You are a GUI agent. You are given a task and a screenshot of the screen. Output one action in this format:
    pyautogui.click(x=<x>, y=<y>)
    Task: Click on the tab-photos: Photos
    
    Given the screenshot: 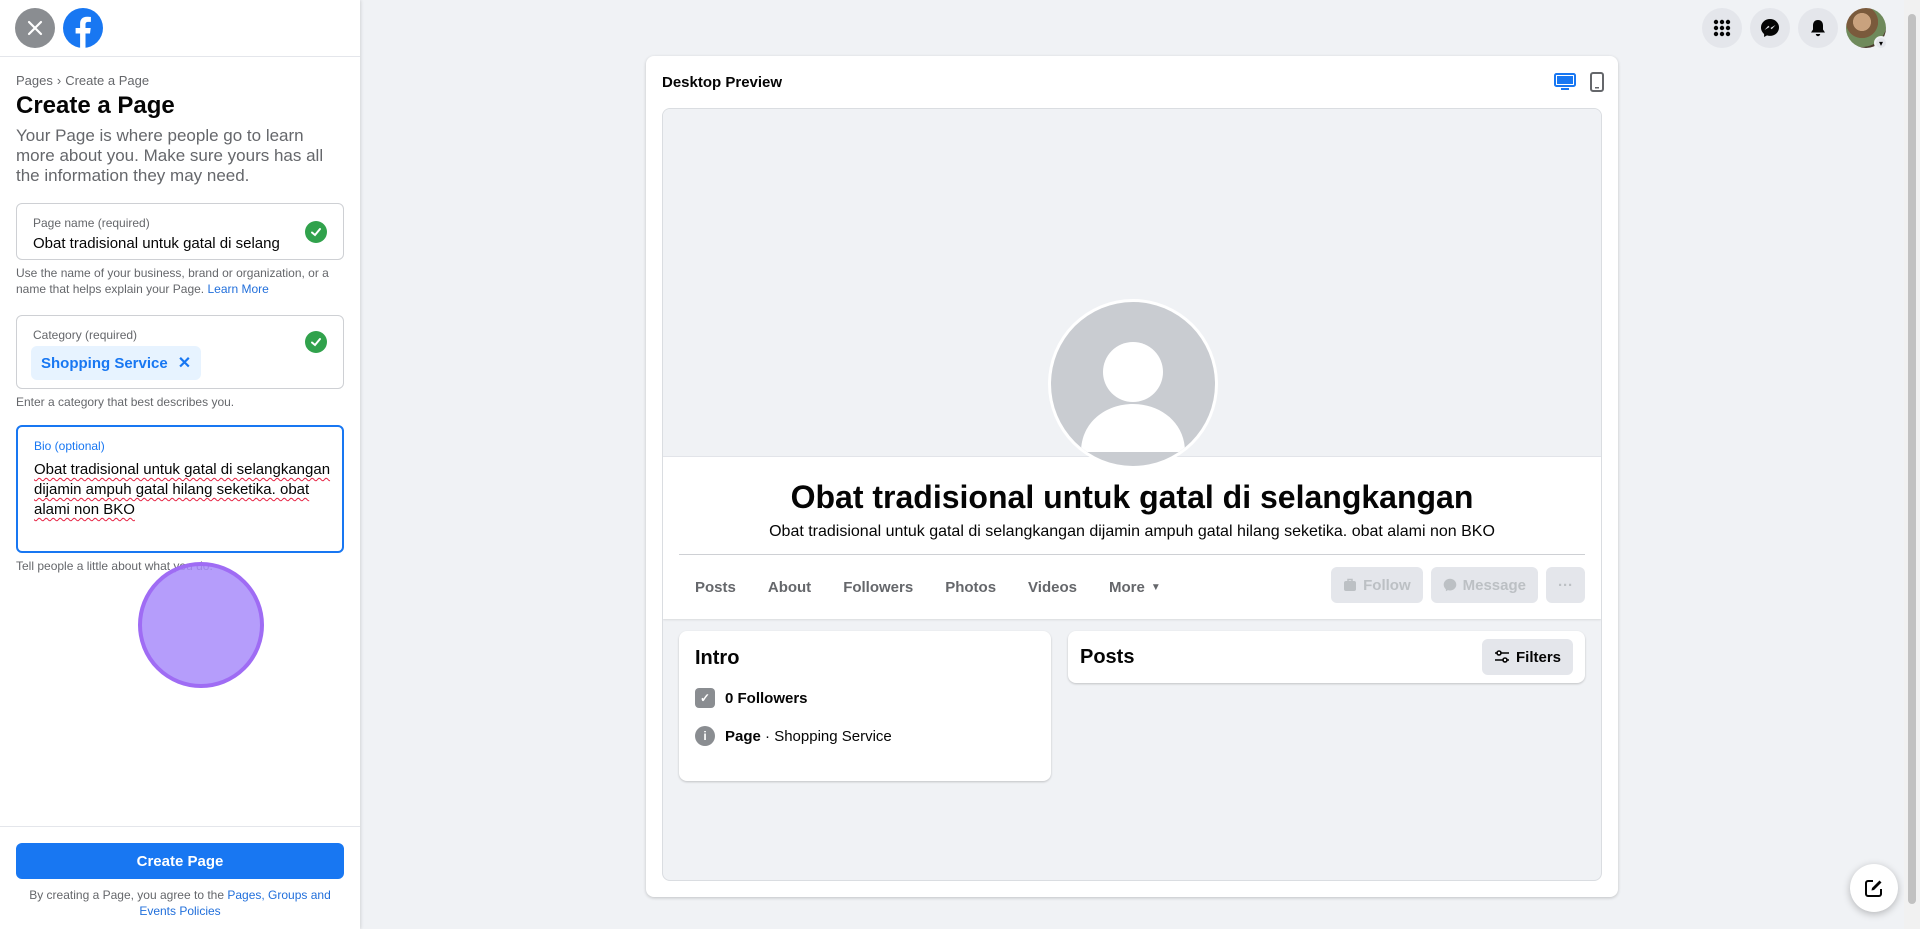 What is the action you would take?
    pyautogui.click(x=970, y=587)
    